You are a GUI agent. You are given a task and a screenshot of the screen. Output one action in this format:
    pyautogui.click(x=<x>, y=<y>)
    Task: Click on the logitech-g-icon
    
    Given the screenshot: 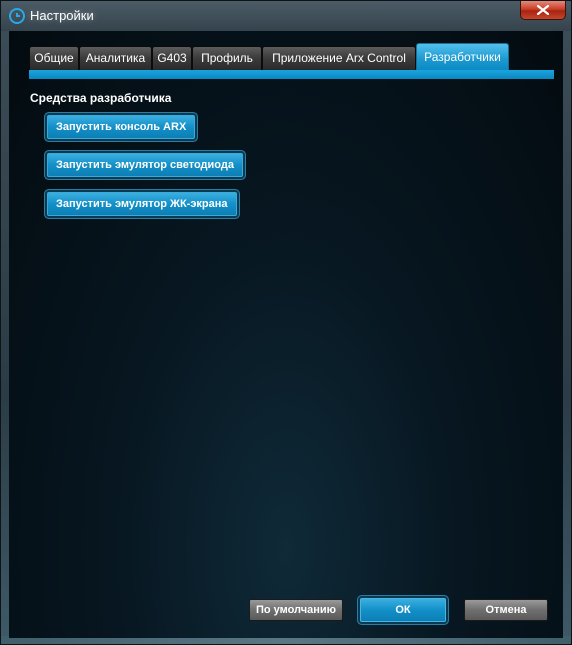 What is the action you would take?
    pyautogui.click(x=17, y=16)
    